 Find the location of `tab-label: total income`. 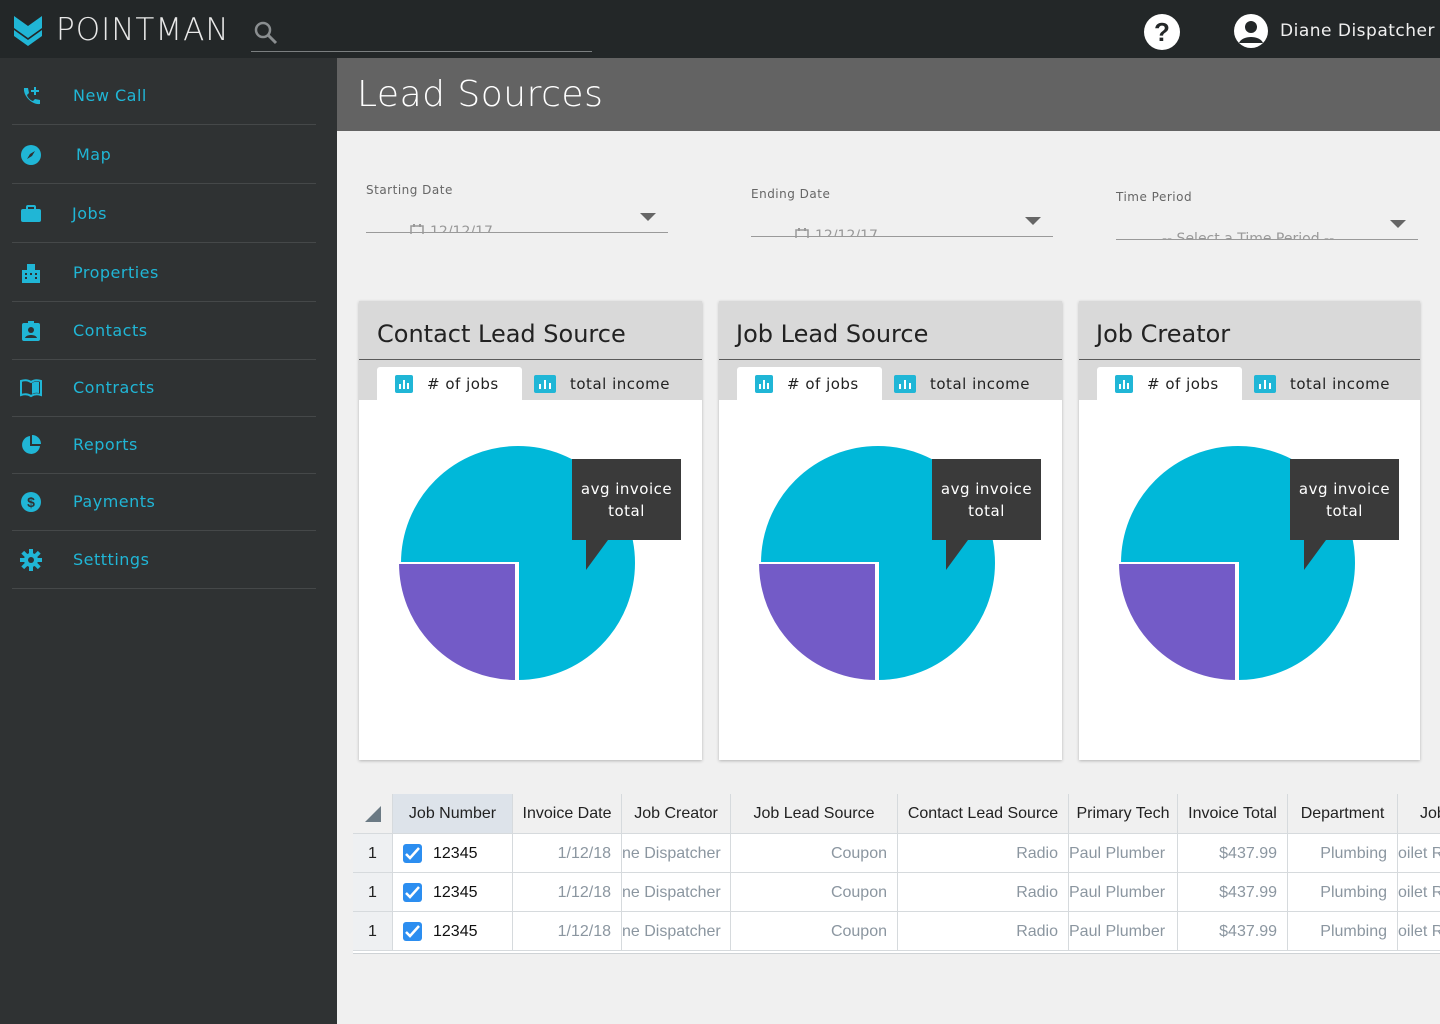

tab-label: total income is located at coordinates (1340, 383).